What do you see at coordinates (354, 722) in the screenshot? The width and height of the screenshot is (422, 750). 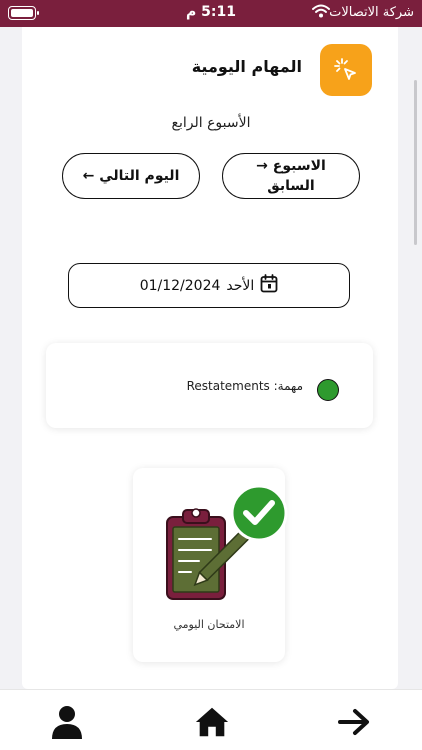 I see `arrow-right-icon` at bounding box center [354, 722].